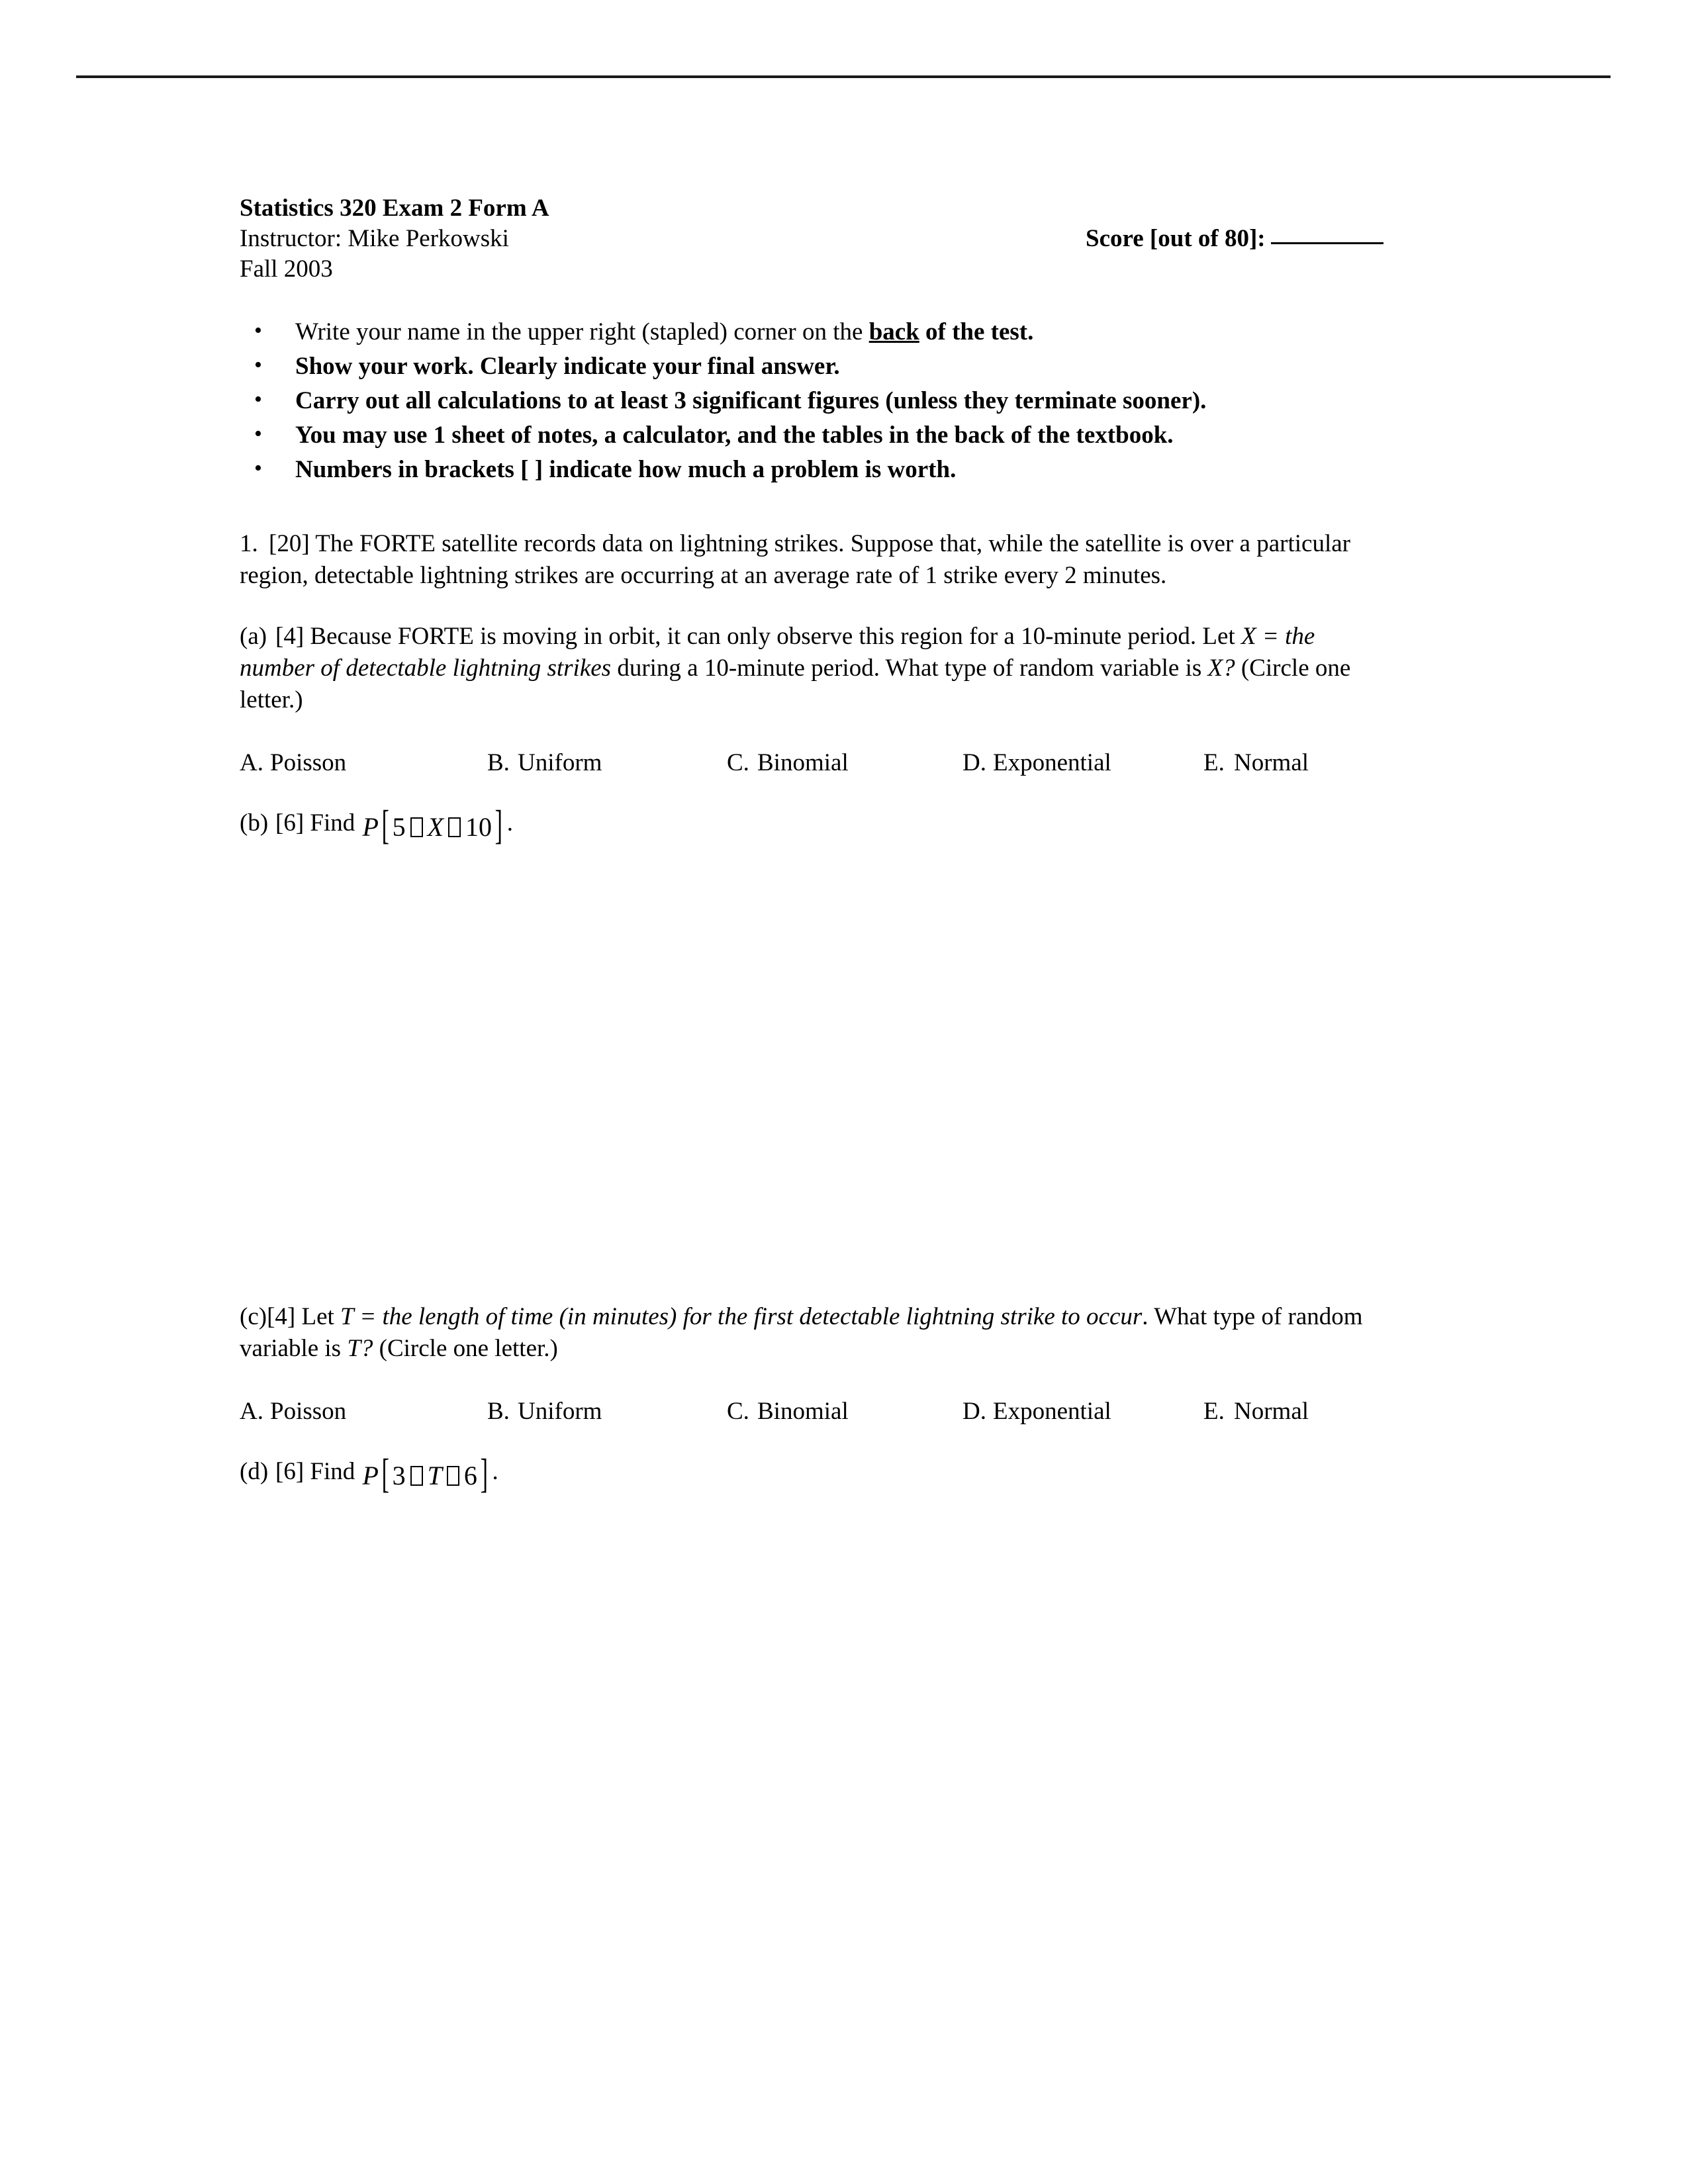  I want to click on part-label-b: (b), so click(254, 823).